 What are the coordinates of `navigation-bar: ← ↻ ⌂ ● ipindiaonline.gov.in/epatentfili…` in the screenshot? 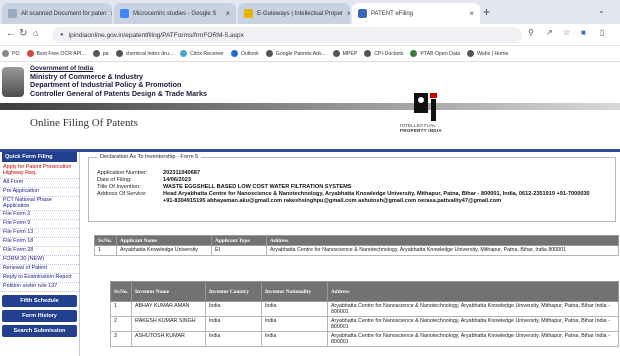 It's located at (310, 35).